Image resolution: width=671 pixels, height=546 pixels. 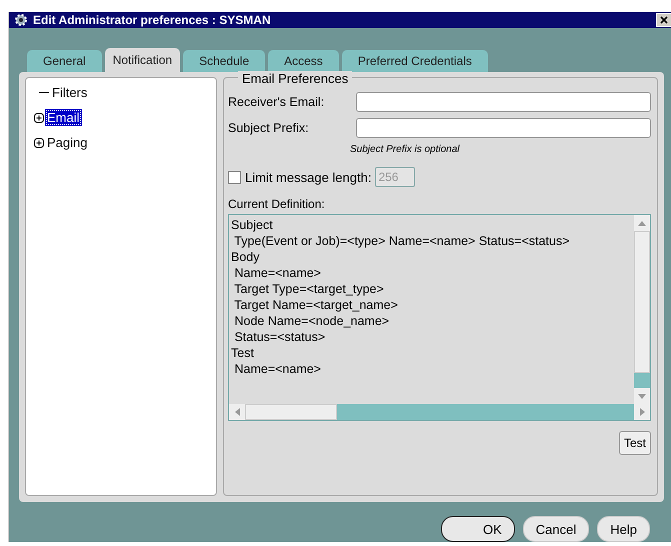 What do you see at coordinates (245, 257) in the screenshot?
I see `text-line: Body` at bounding box center [245, 257].